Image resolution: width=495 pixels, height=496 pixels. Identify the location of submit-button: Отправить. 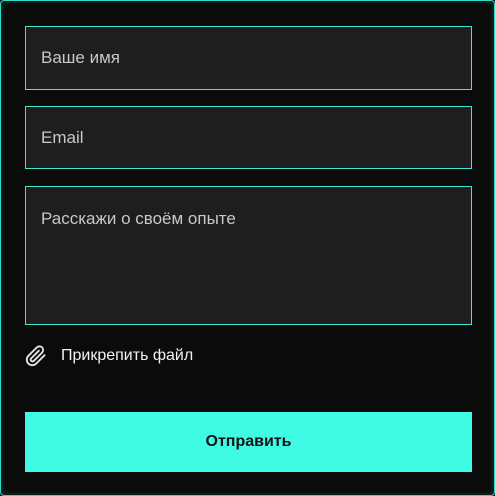
(248, 442).